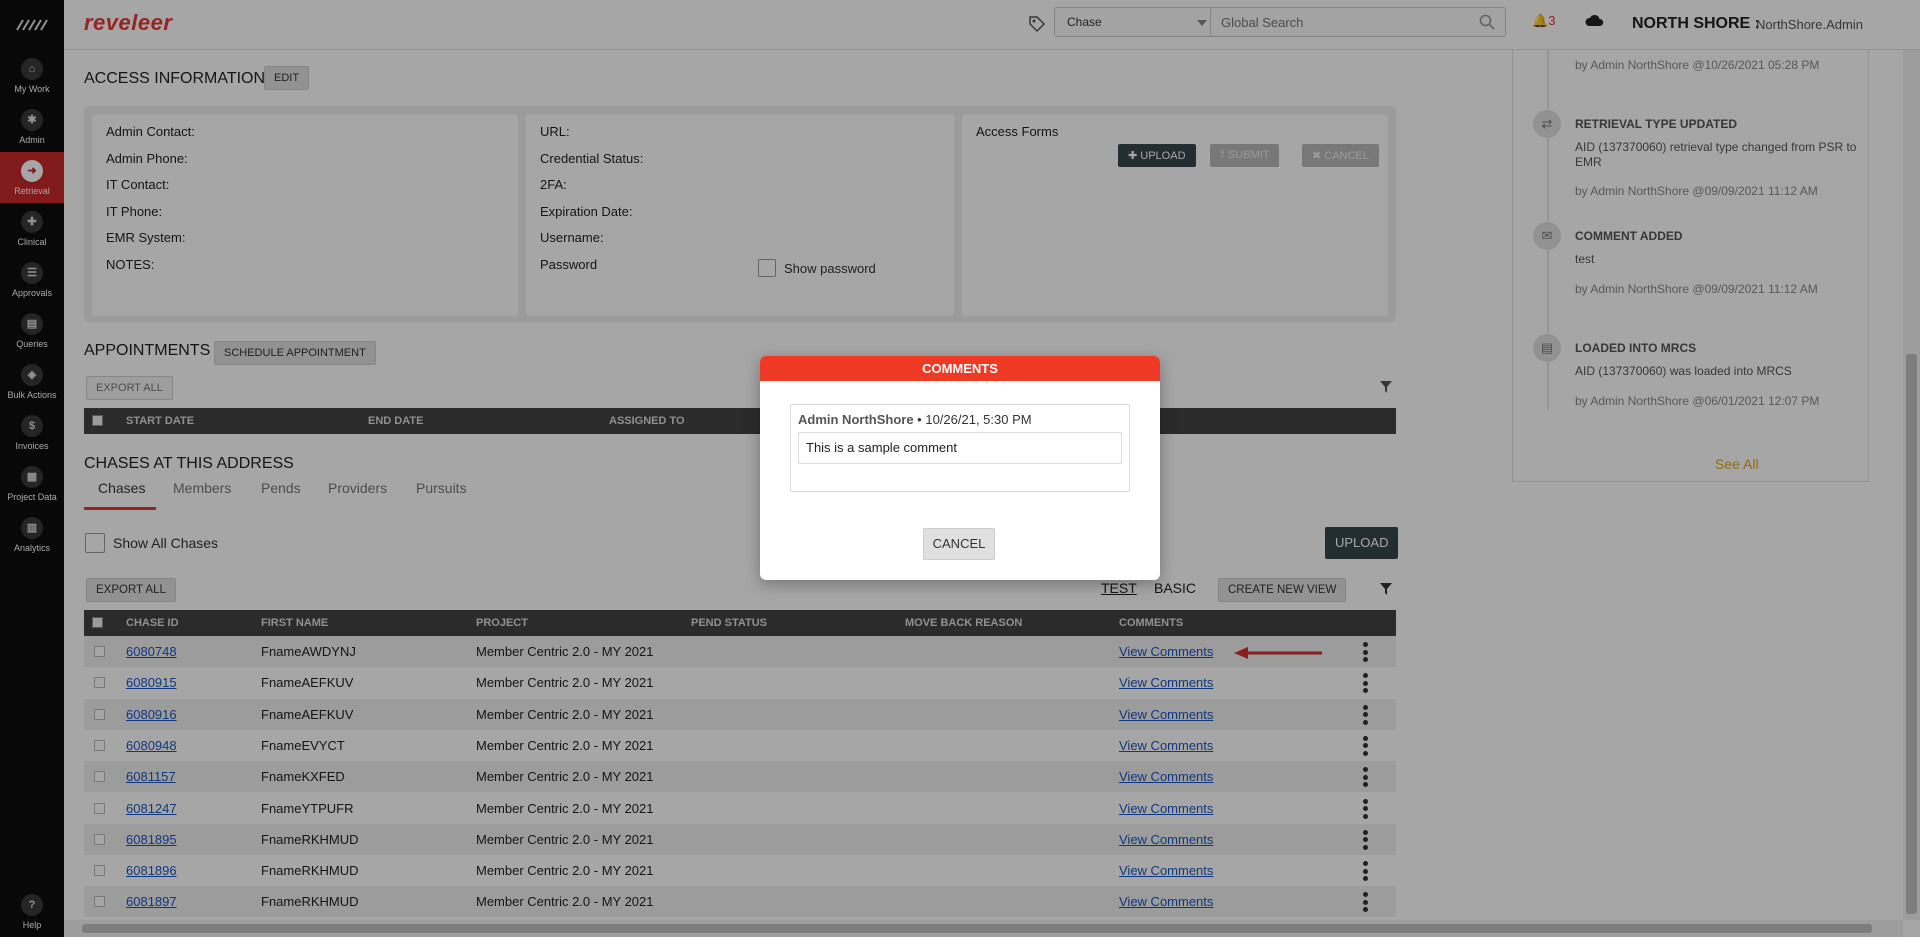  Describe the element at coordinates (856, 419) in the screenshot. I see `comment-author: Admin NorthShore` at that location.